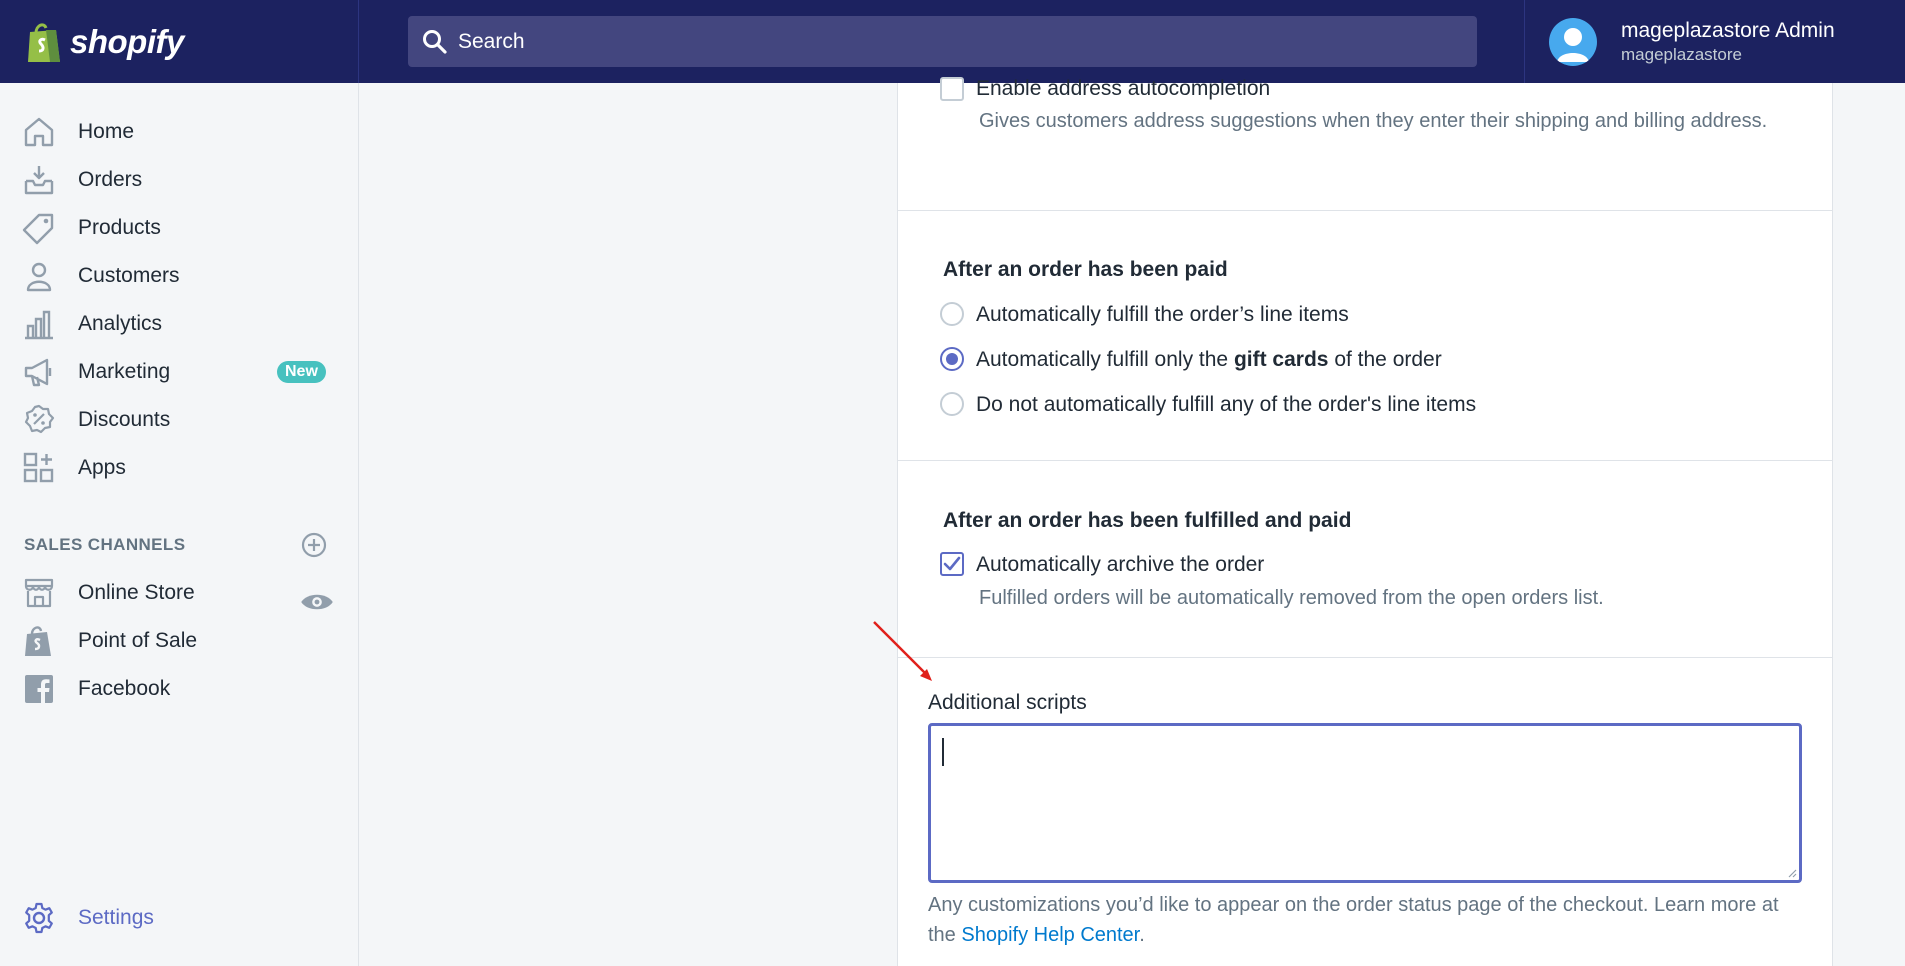 The height and width of the screenshot is (966, 1905). What do you see at coordinates (39, 918) in the screenshot?
I see `gear-icon` at bounding box center [39, 918].